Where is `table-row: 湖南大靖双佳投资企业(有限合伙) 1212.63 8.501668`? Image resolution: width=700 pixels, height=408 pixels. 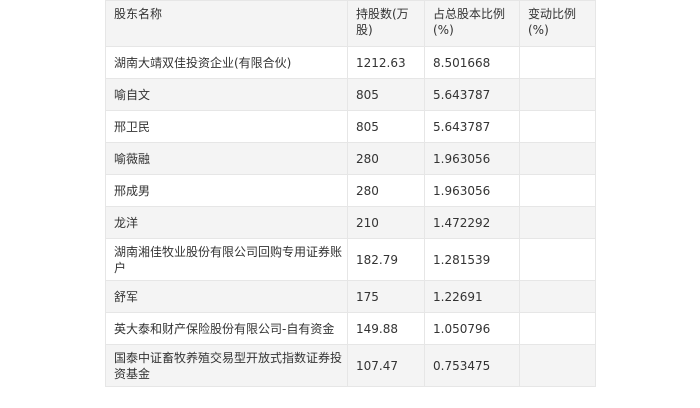
table-row: 湖南大靖双佳投资企业(有限合伙) 1212.63 8.501668 is located at coordinates (350, 62).